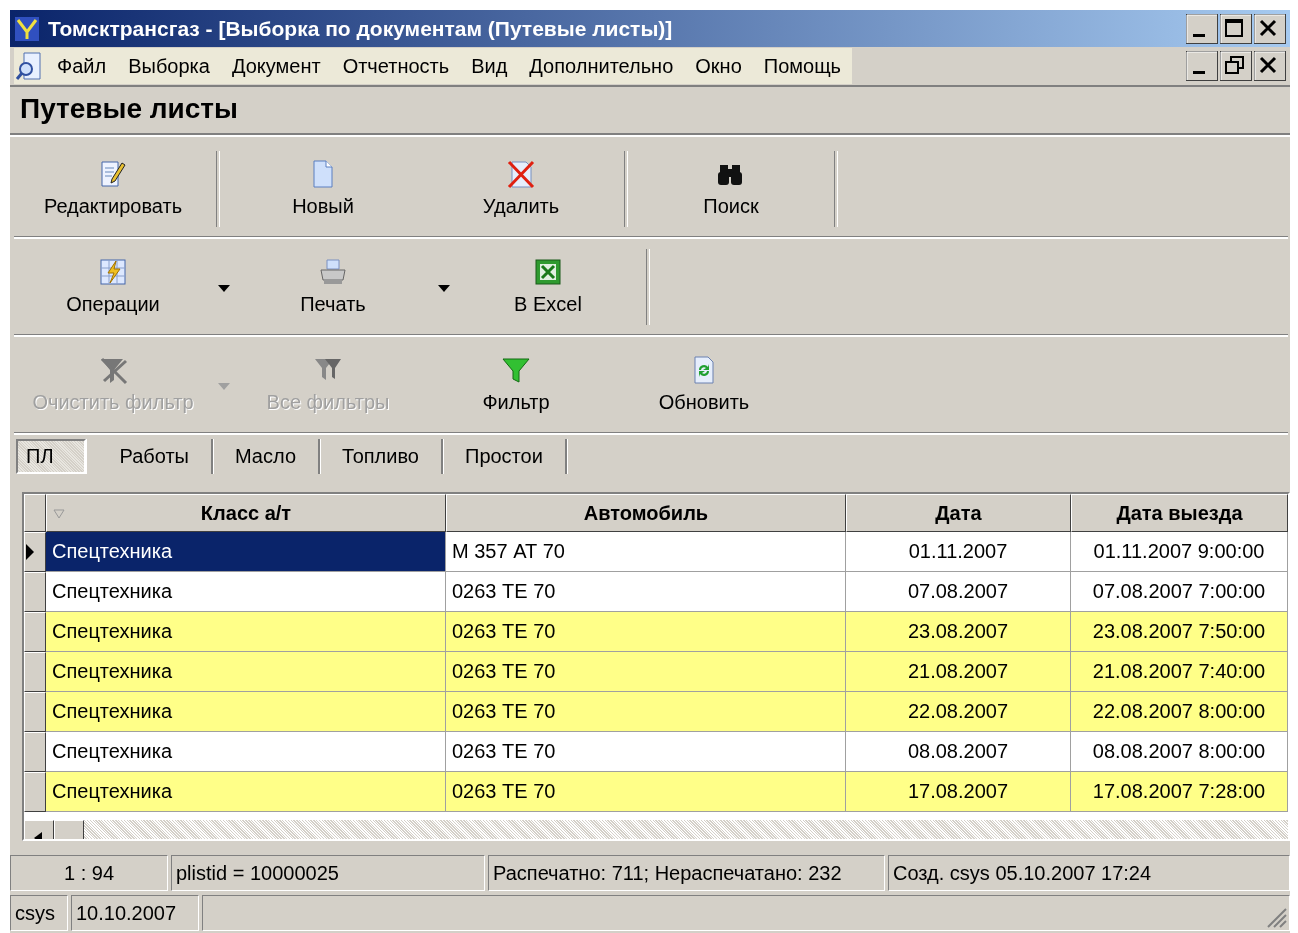 Image resolution: width=1298 pixels, height=933 pixels. What do you see at coordinates (601, 66) in the screenshot?
I see `menu-item: Дополнительно` at bounding box center [601, 66].